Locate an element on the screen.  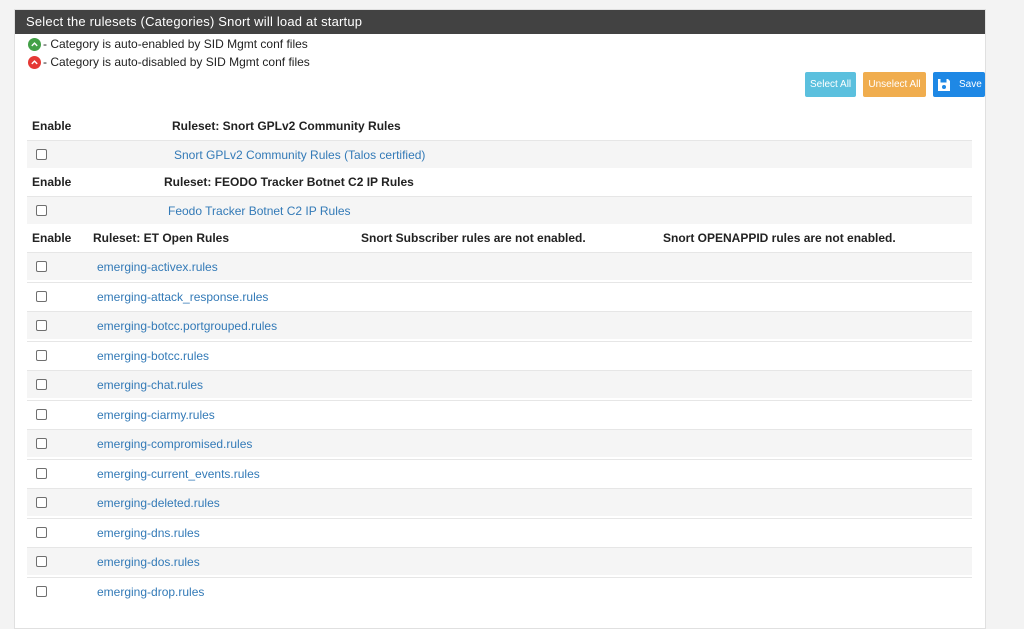
save-button: Save is located at coordinates (959, 84).